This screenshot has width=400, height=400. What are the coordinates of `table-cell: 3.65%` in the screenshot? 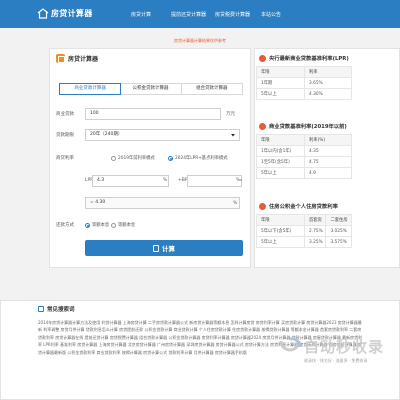 It's located at (328, 83).